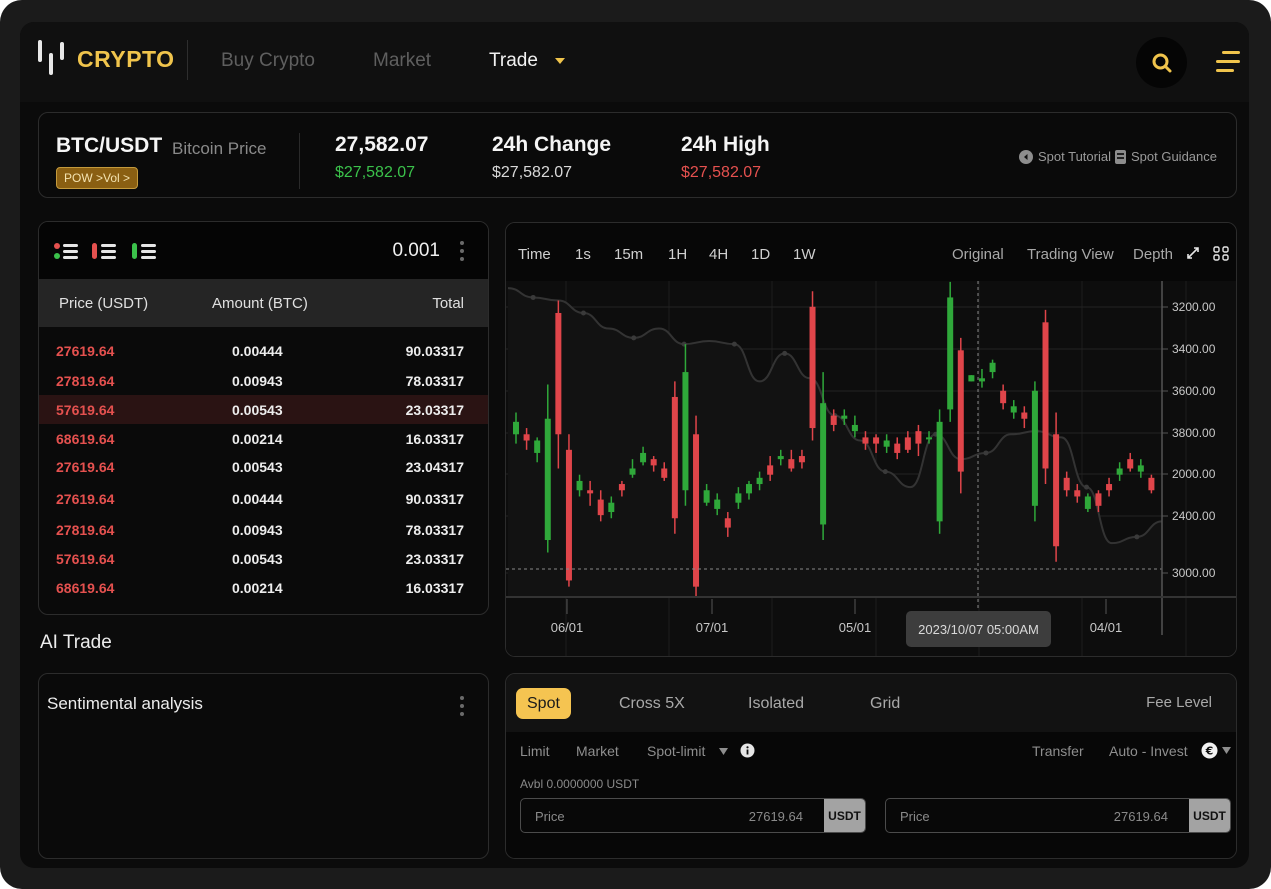 The width and height of the screenshot is (1271, 889). What do you see at coordinates (532, 172) in the screenshot?
I see `change-24h-value: $27,582.07` at bounding box center [532, 172].